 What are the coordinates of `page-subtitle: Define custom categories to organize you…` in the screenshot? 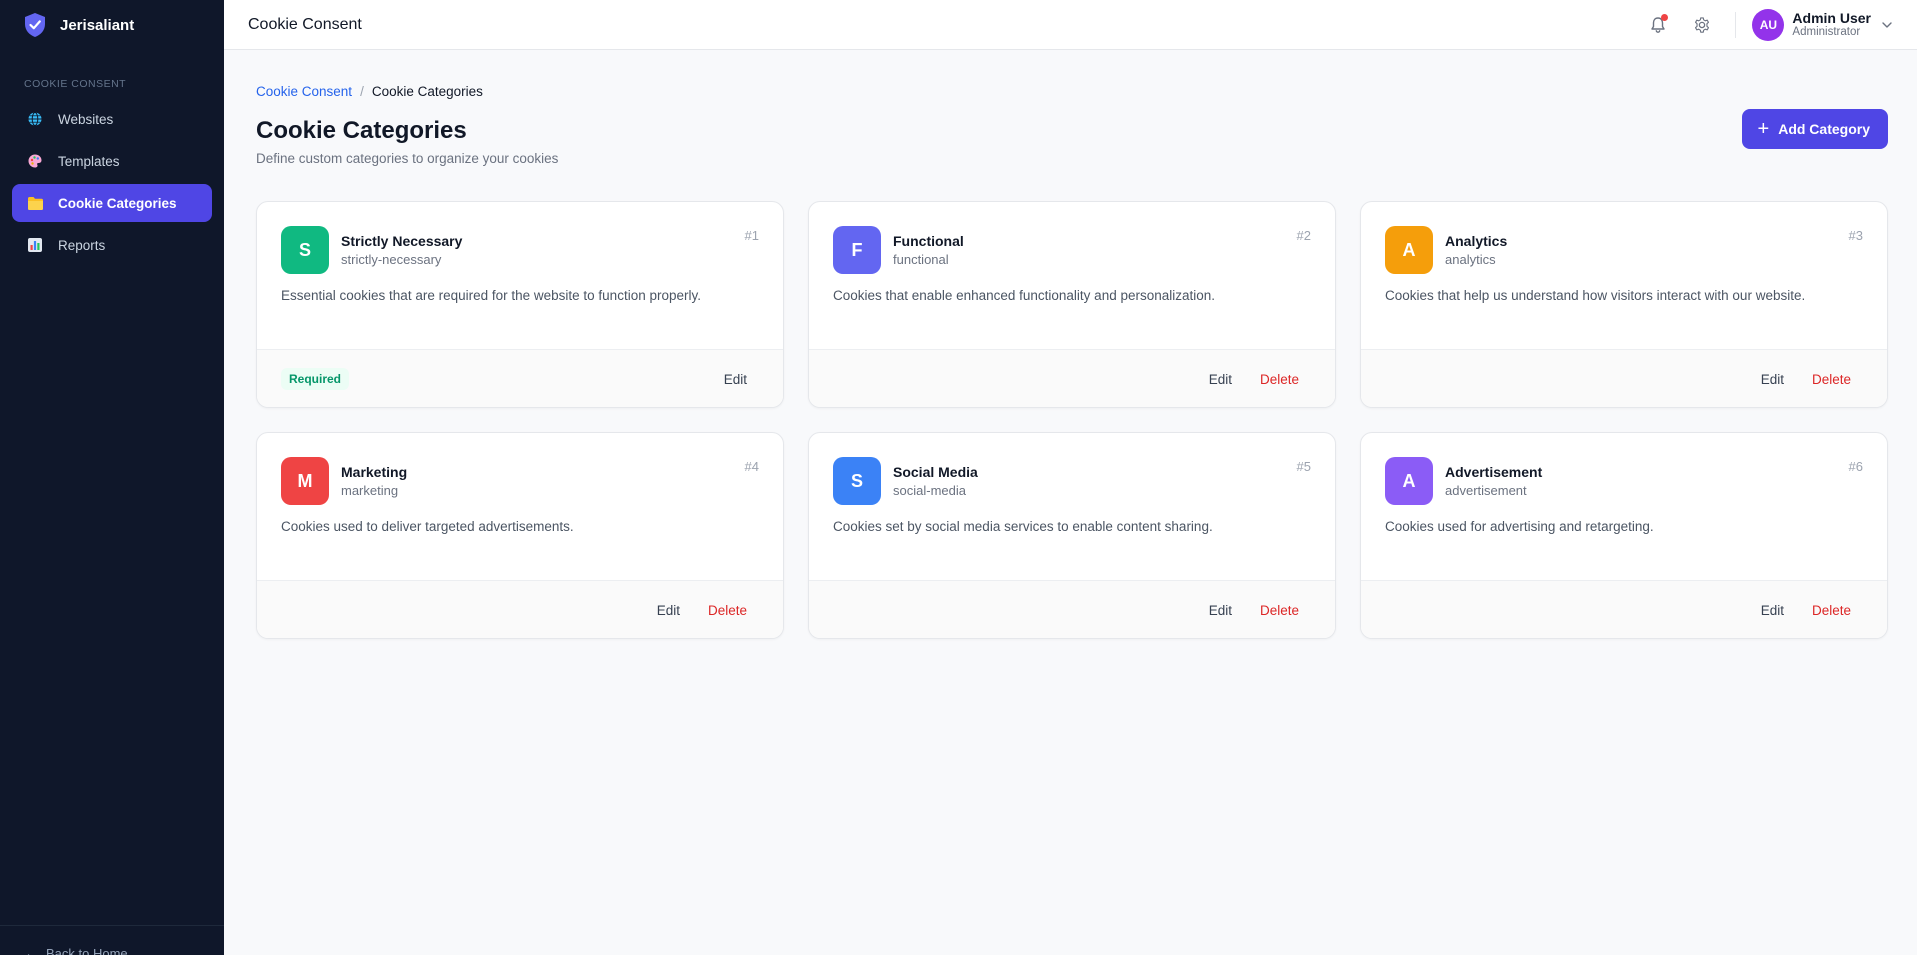 It's located at (407, 158).